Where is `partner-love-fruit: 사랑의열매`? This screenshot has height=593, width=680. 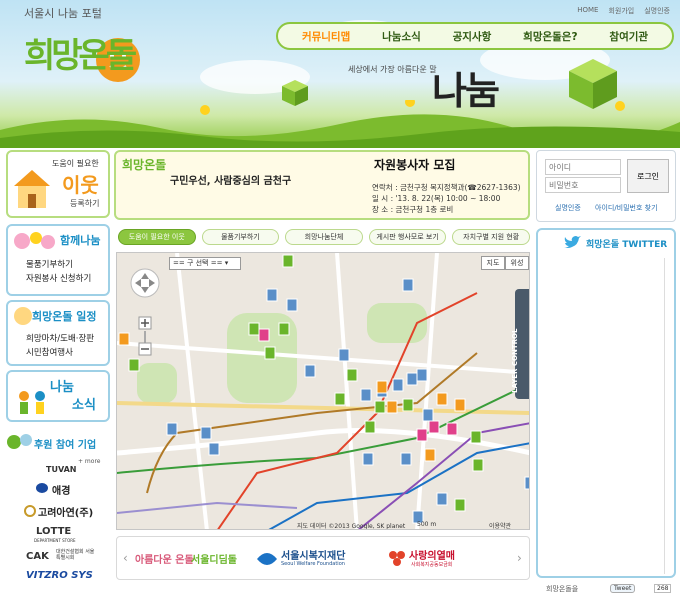
partner-love-fruit: 사랑의열매 is located at coordinates (432, 554).